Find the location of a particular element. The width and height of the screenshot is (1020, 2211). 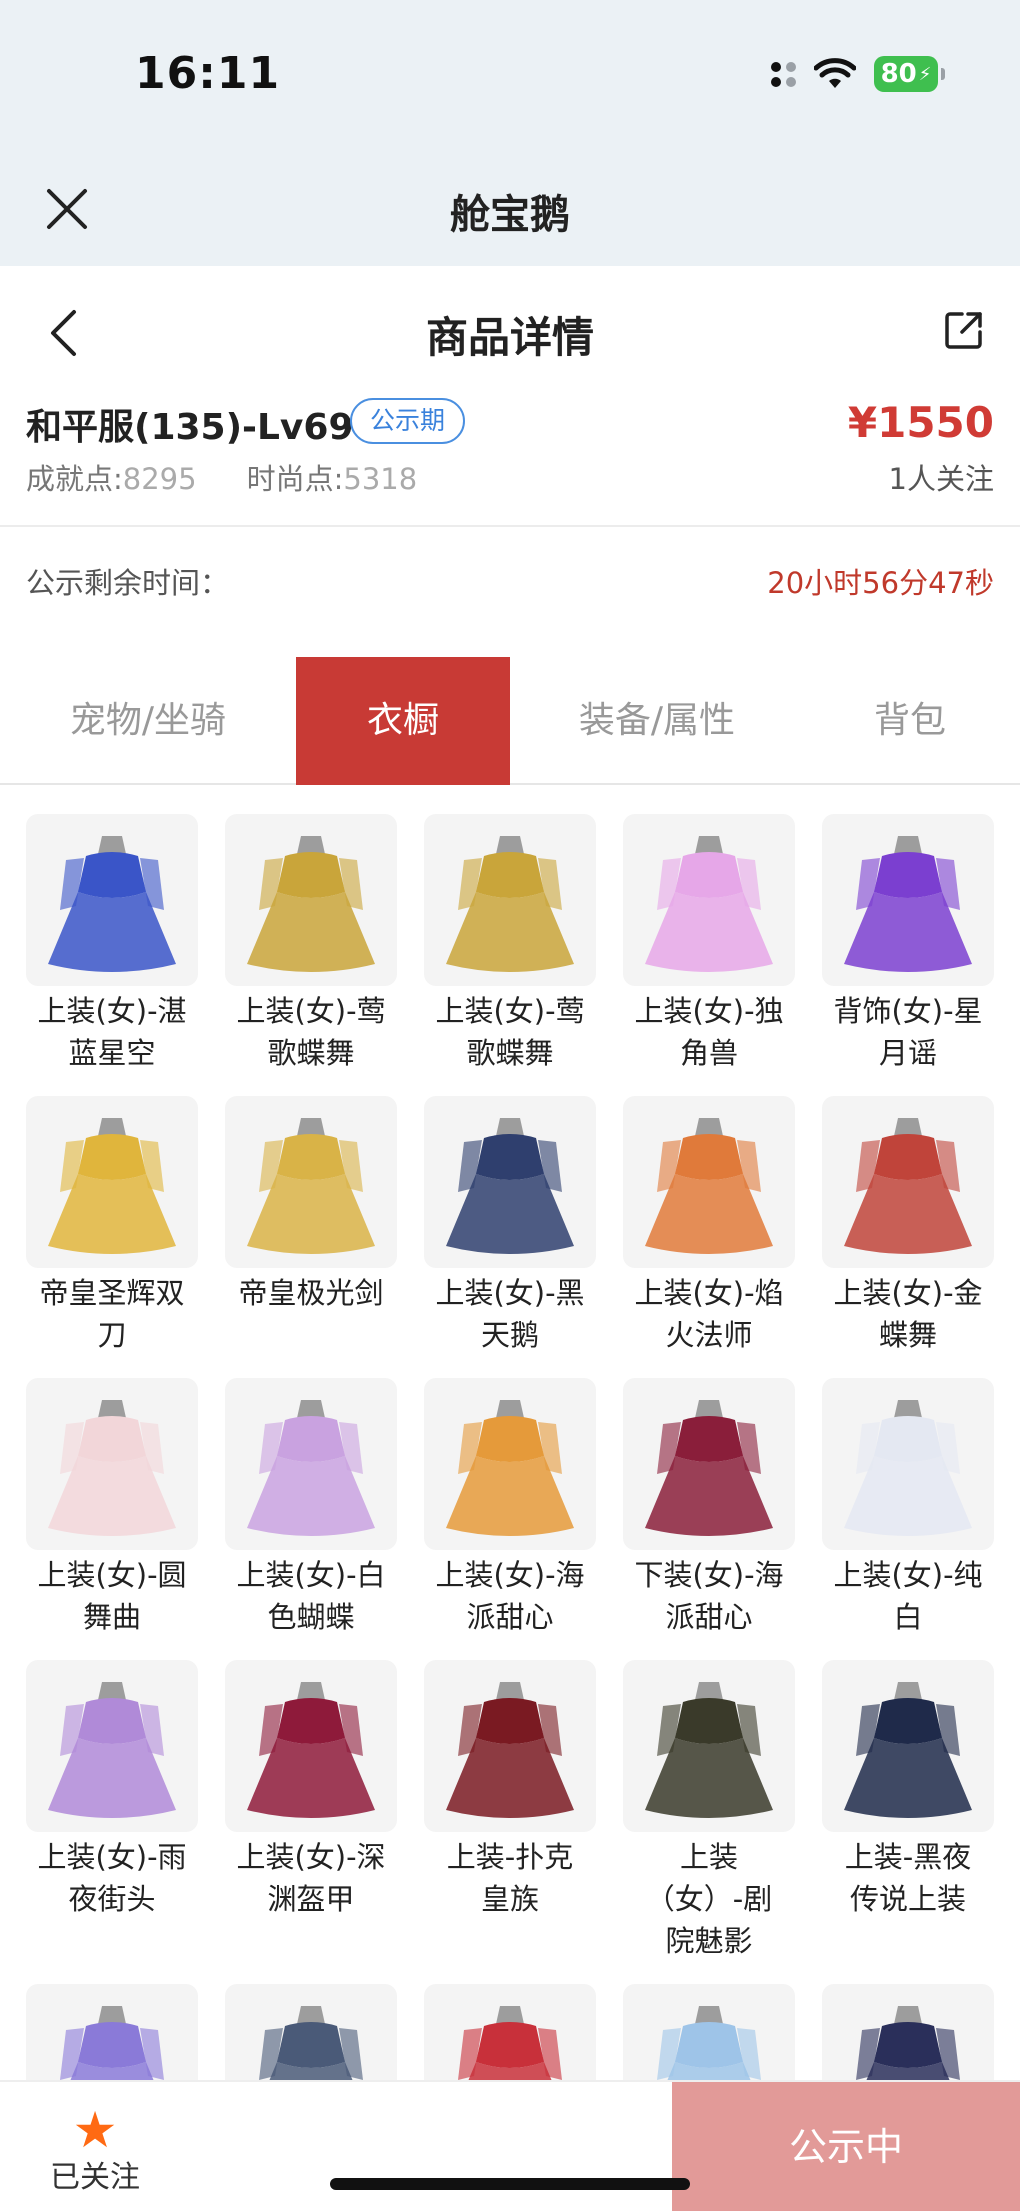

item-name-line: 上装(女)-金 is located at coordinates (908, 1293).